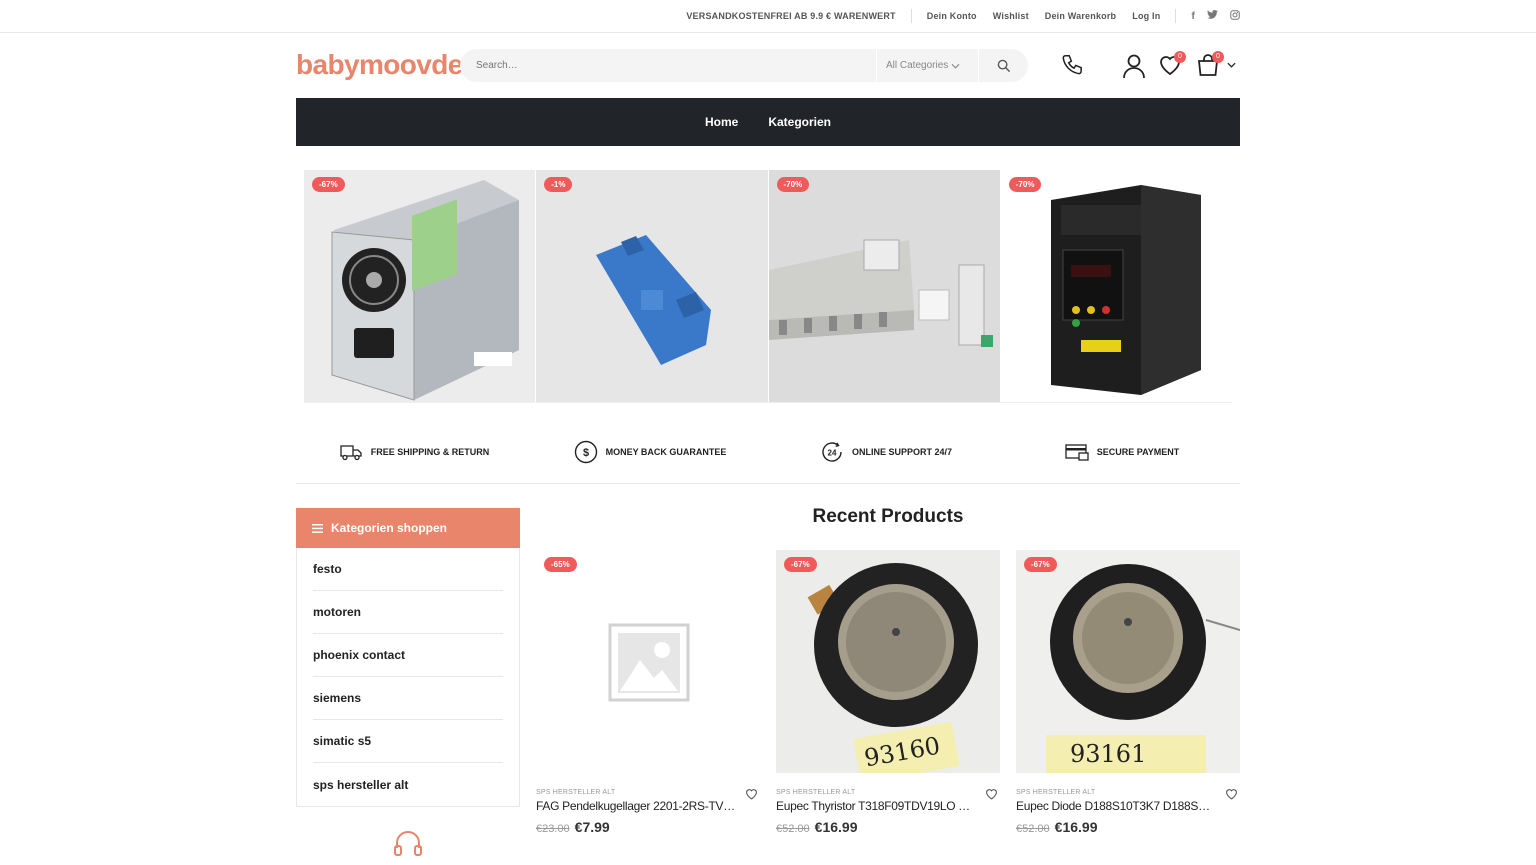 The image size is (1536, 865). I want to click on sale-badge: -1%, so click(558, 184).